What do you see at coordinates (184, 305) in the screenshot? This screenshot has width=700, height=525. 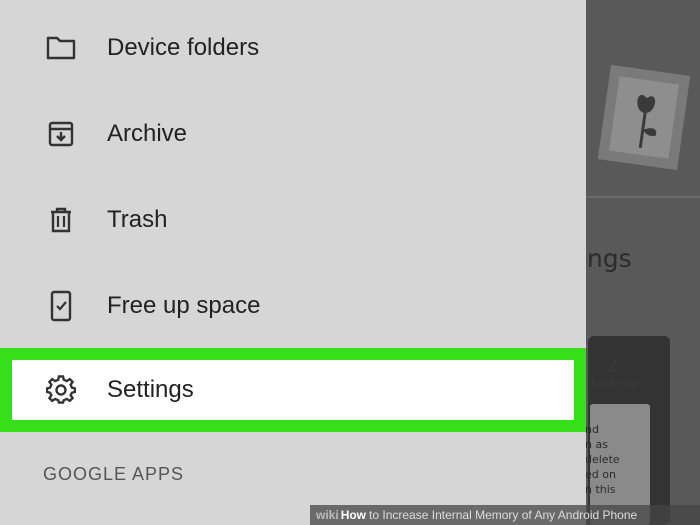 I see `drawer-item-label: Free up space` at bounding box center [184, 305].